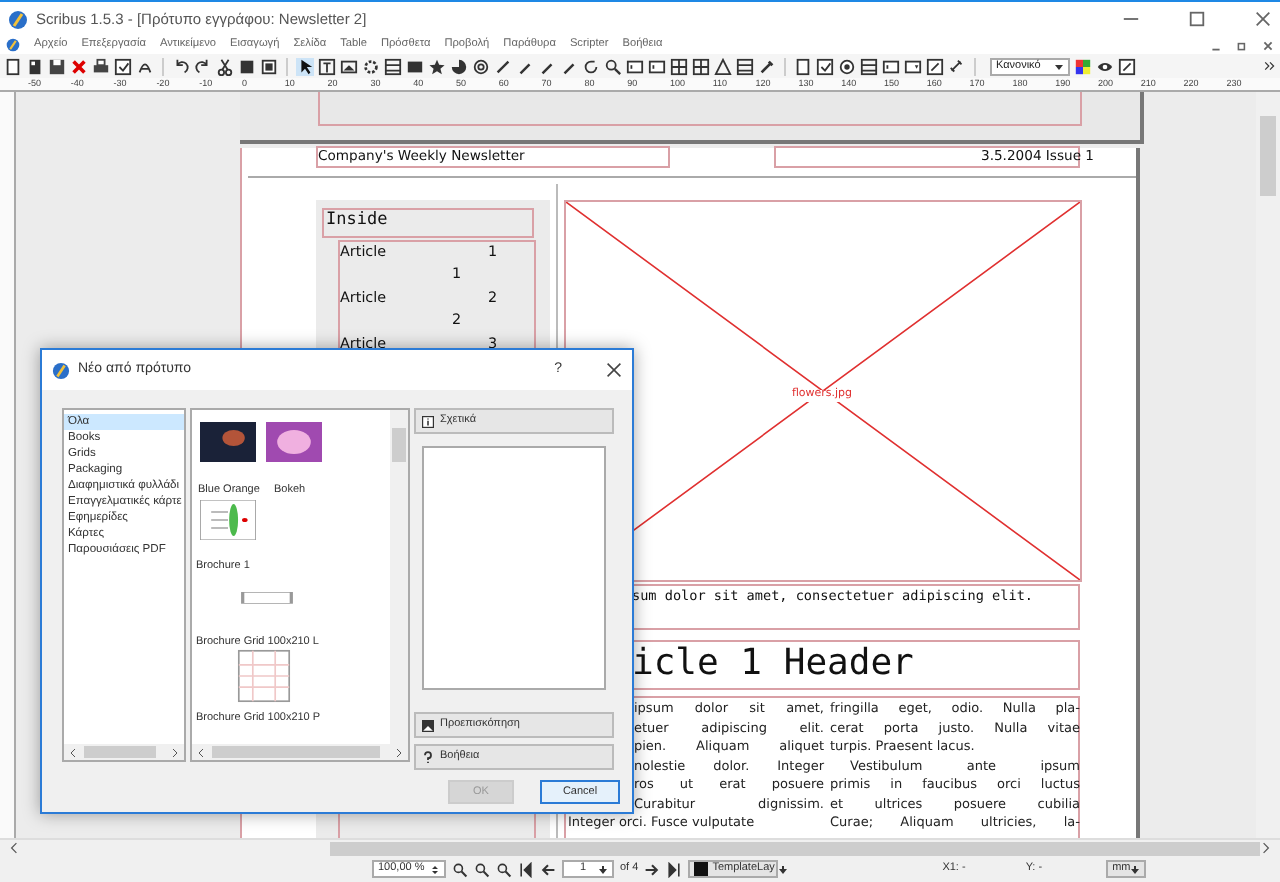  I want to click on zoom-out-icon, so click(460, 869).